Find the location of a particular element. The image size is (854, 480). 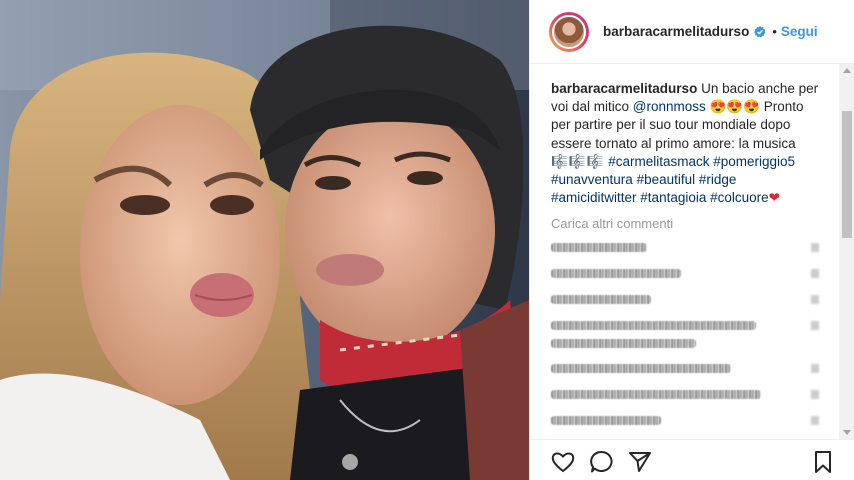

verified-badge-icon is located at coordinates (760, 31).